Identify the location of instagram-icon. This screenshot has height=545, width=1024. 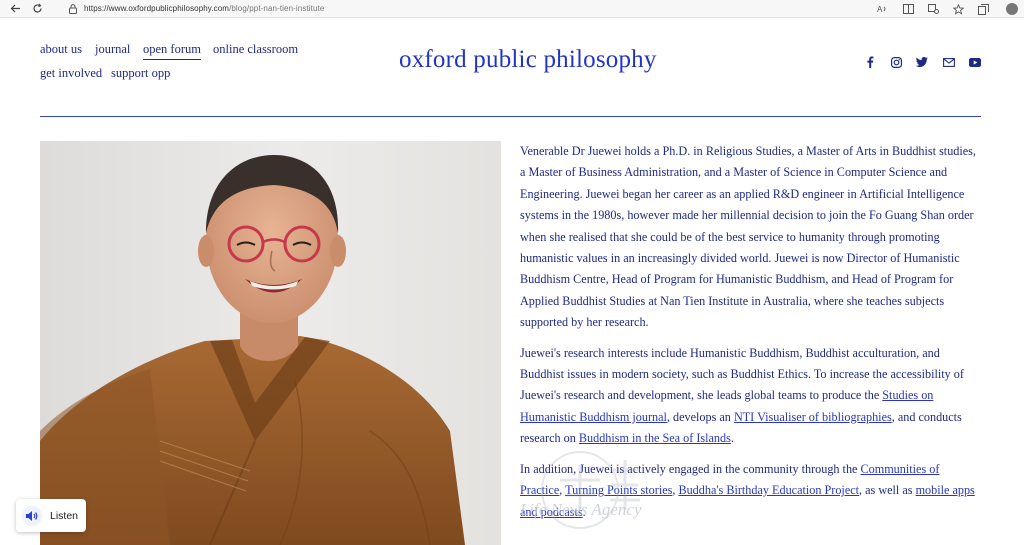
(896, 62).